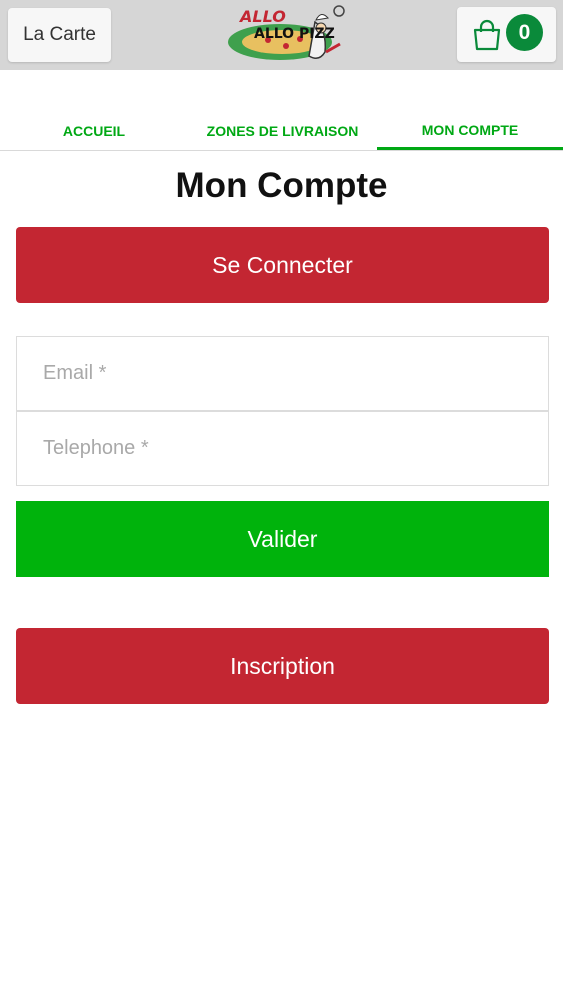 The width and height of the screenshot is (563, 1000). I want to click on allo-pizza-logo: ALLO ALLO PIZZ, so click(286, 32).